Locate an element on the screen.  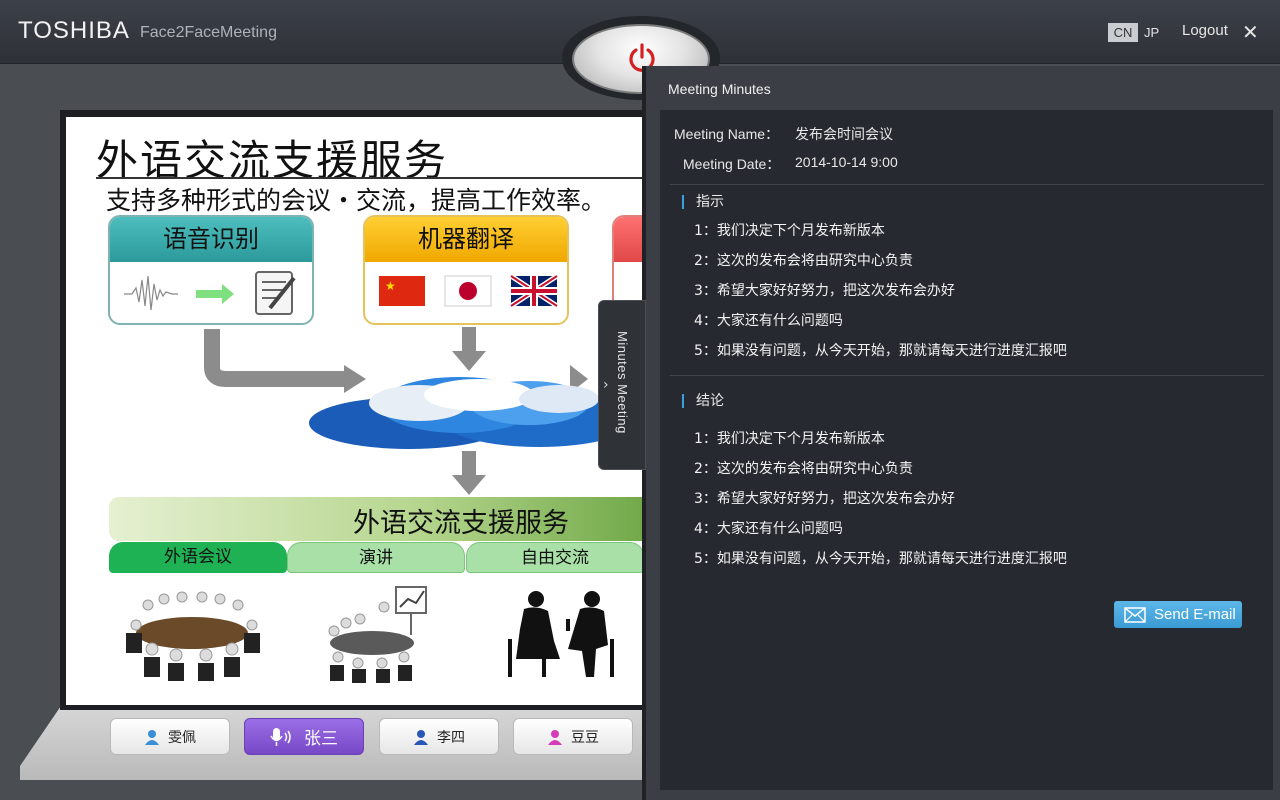
participant-button: 豆豆 is located at coordinates (573, 736).